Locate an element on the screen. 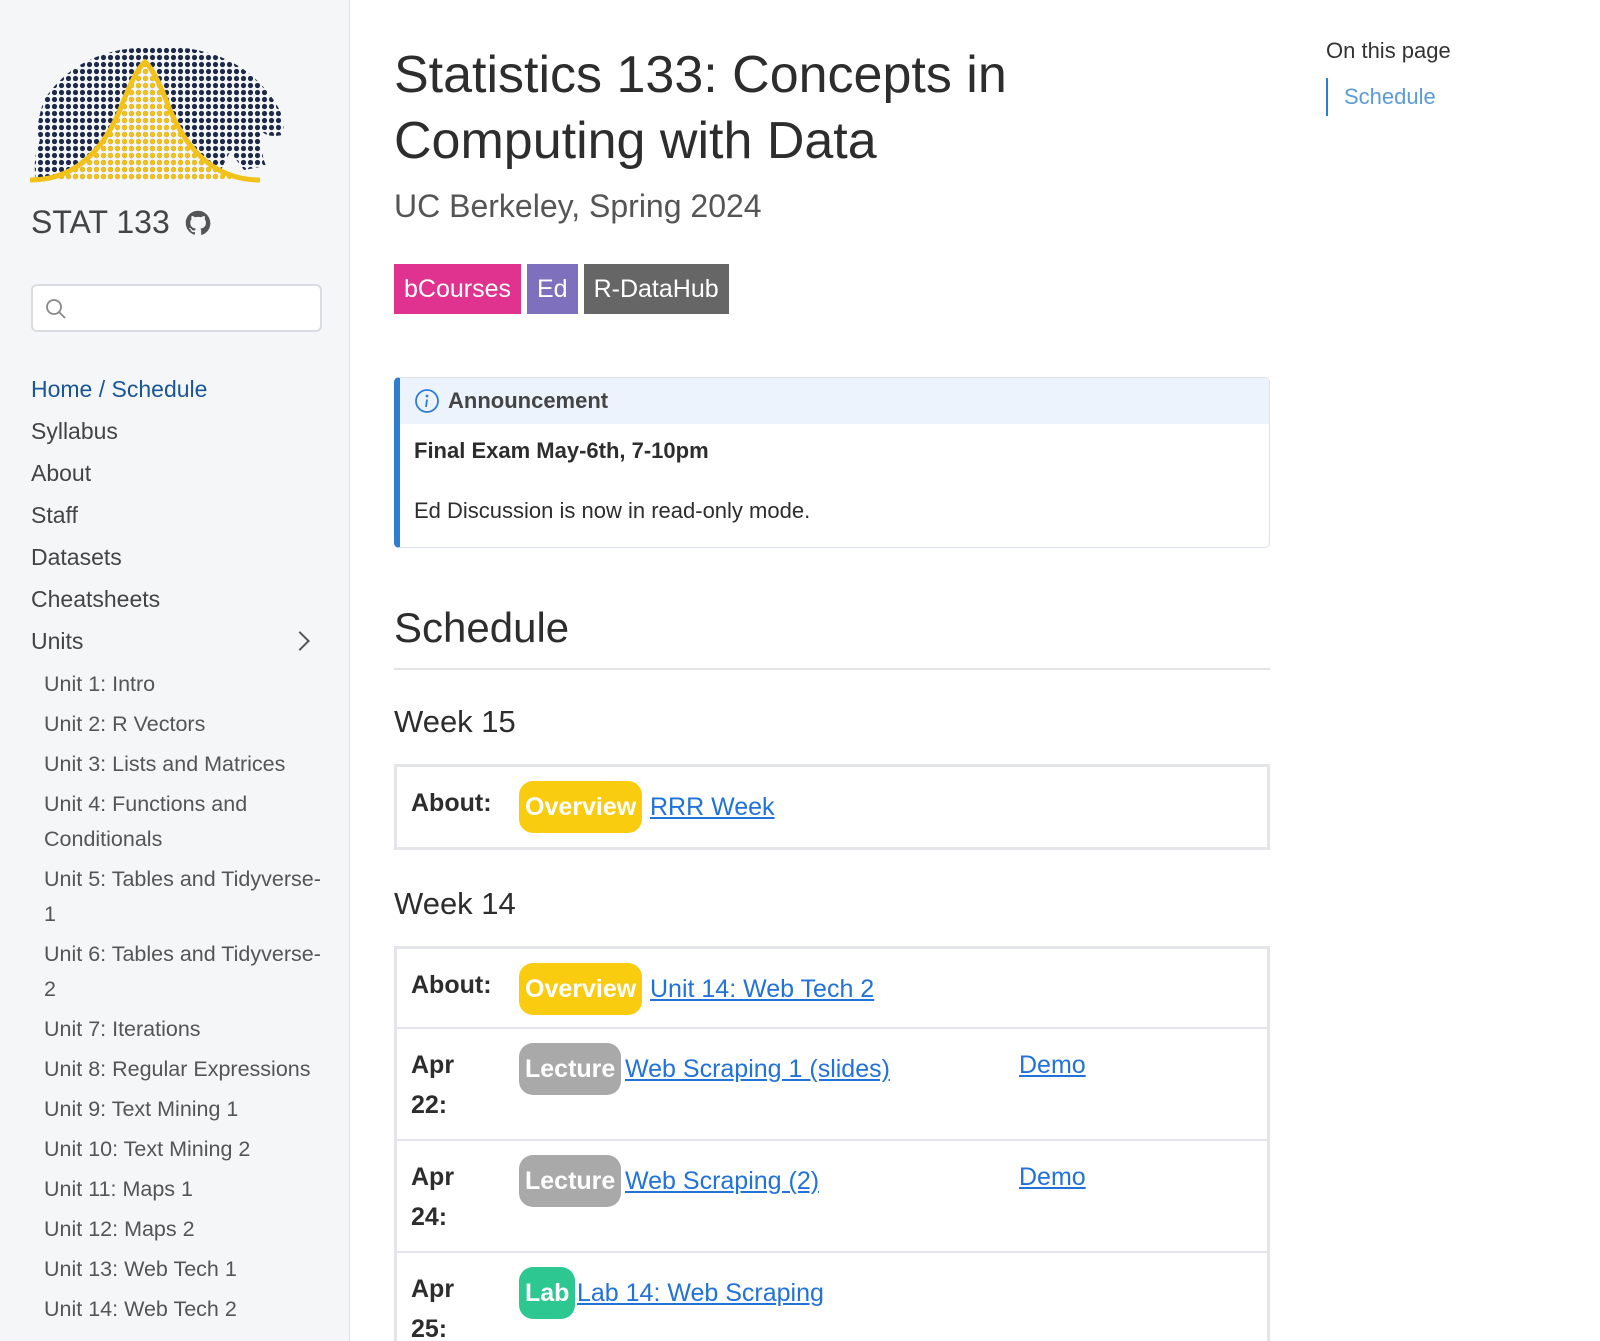 This screenshot has width=1600, height=1341. row-date-label: Apr 22: is located at coordinates (432, 1085).